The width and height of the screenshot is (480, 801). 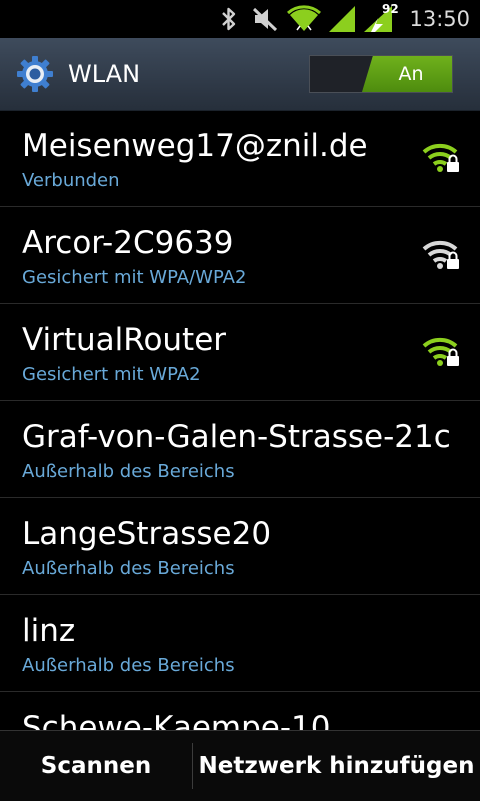 What do you see at coordinates (240, 643) in the screenshot?
I see `network-list-item: linz Außerhalb des Bereichs` at bounding box center [240, 643].